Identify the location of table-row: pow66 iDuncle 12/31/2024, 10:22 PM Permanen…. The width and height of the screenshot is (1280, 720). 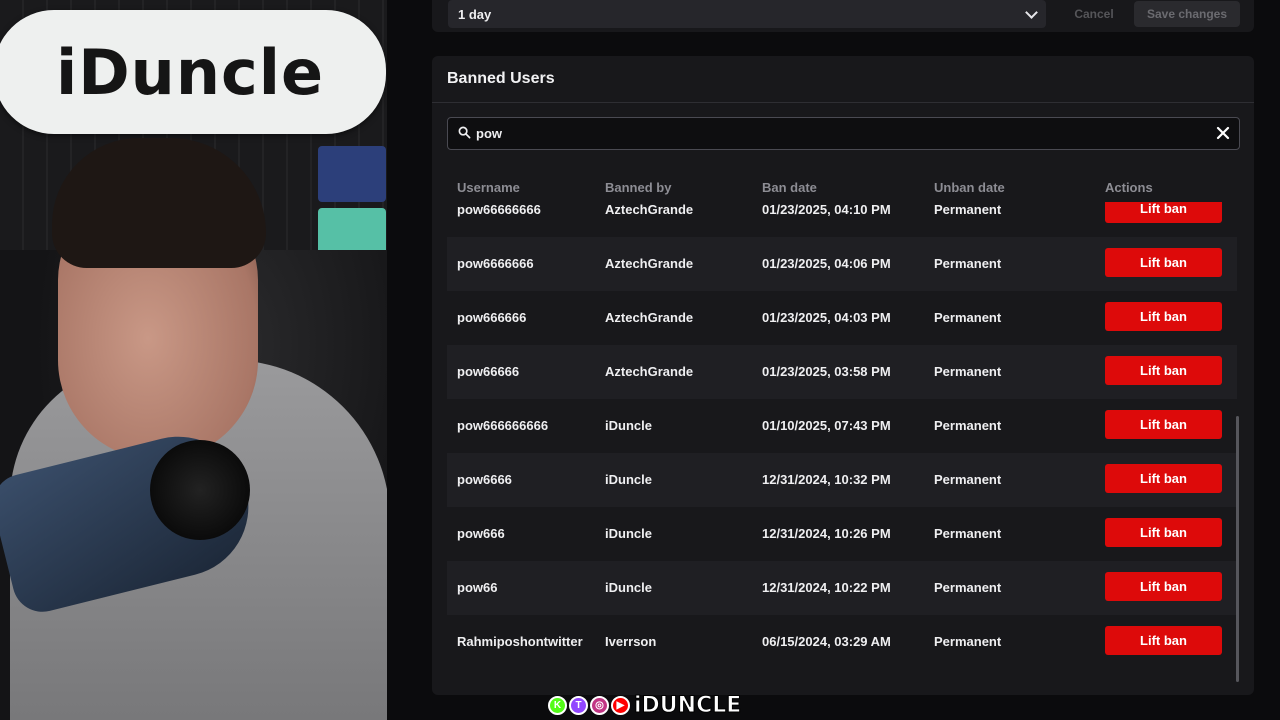
(842, 588).